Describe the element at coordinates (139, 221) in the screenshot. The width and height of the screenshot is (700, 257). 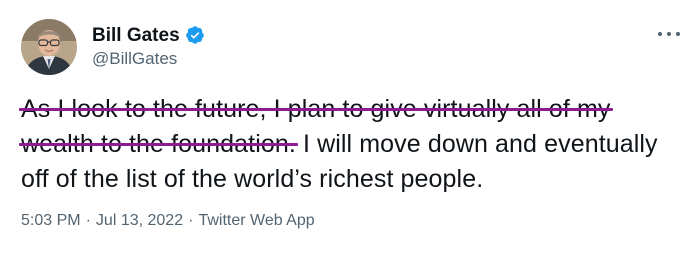
I see `tweet-date: Jul 13, 2022` at that location.